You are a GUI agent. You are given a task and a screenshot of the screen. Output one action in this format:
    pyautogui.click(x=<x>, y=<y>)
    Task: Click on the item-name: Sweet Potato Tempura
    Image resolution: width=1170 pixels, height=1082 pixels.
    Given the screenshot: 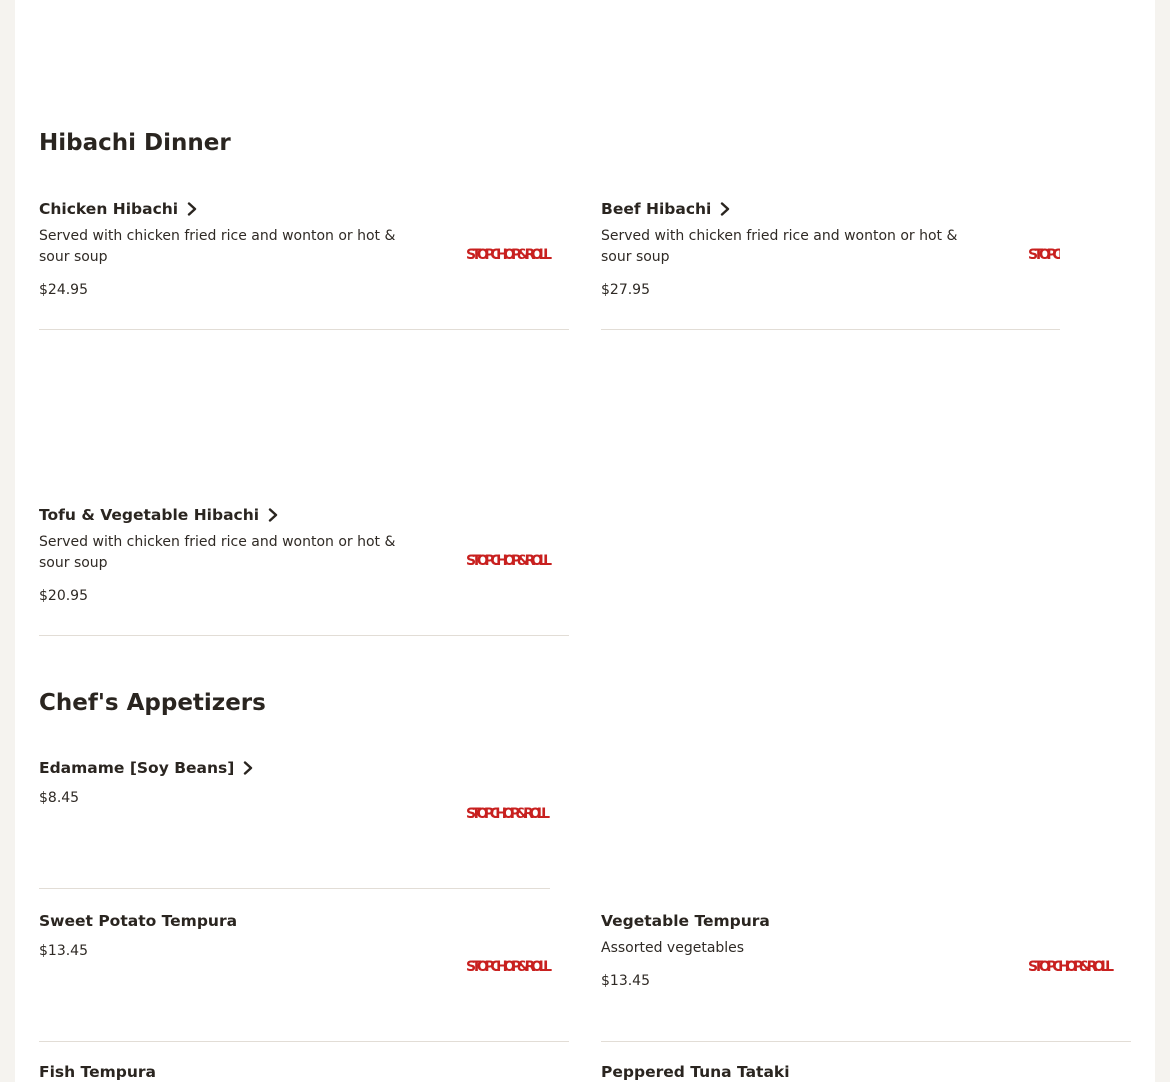 What is the action you would take?
    pyautogui.click(x=138, y=921)
    